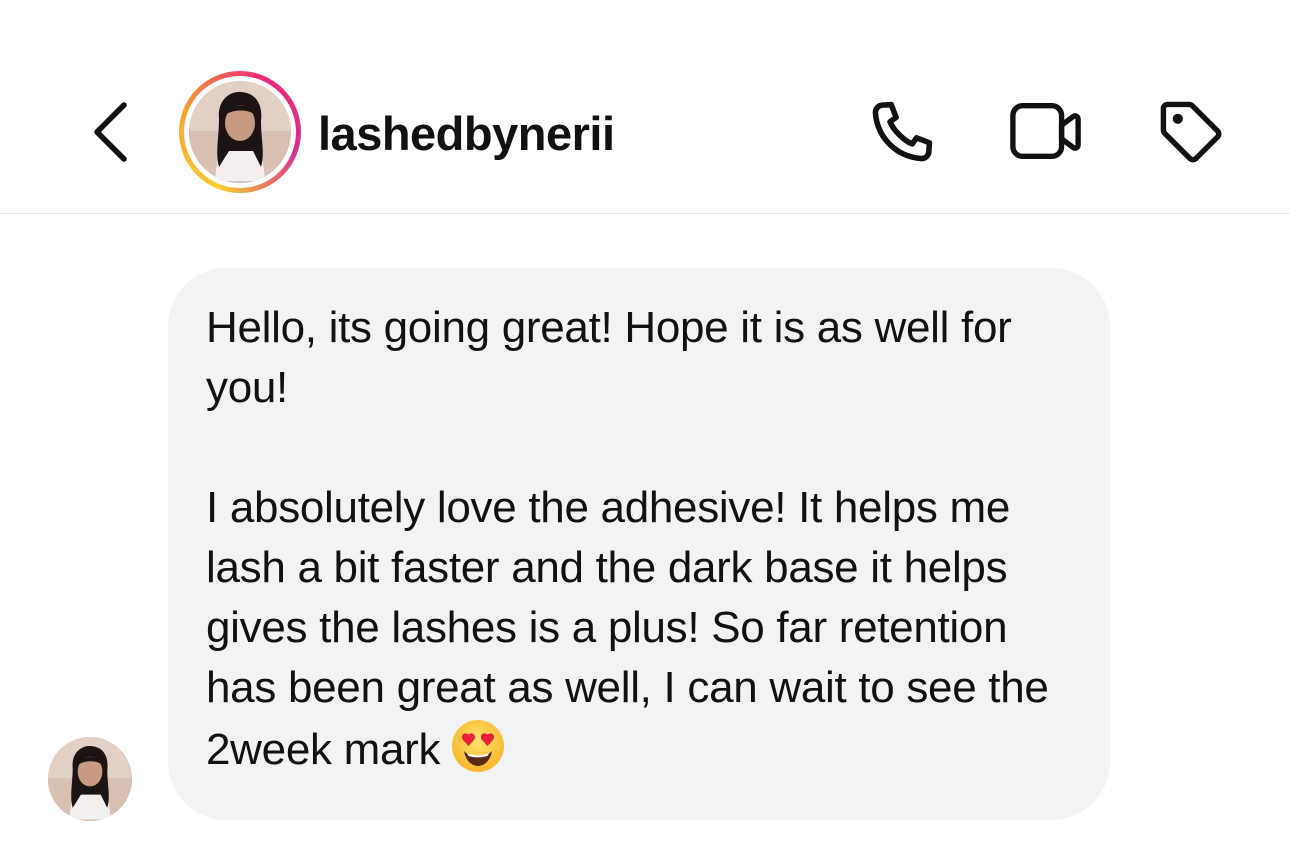 The height and width of the screenshot is (846, 1290). I want to click on chat-username: lashedbynerii, so click(466, 134).